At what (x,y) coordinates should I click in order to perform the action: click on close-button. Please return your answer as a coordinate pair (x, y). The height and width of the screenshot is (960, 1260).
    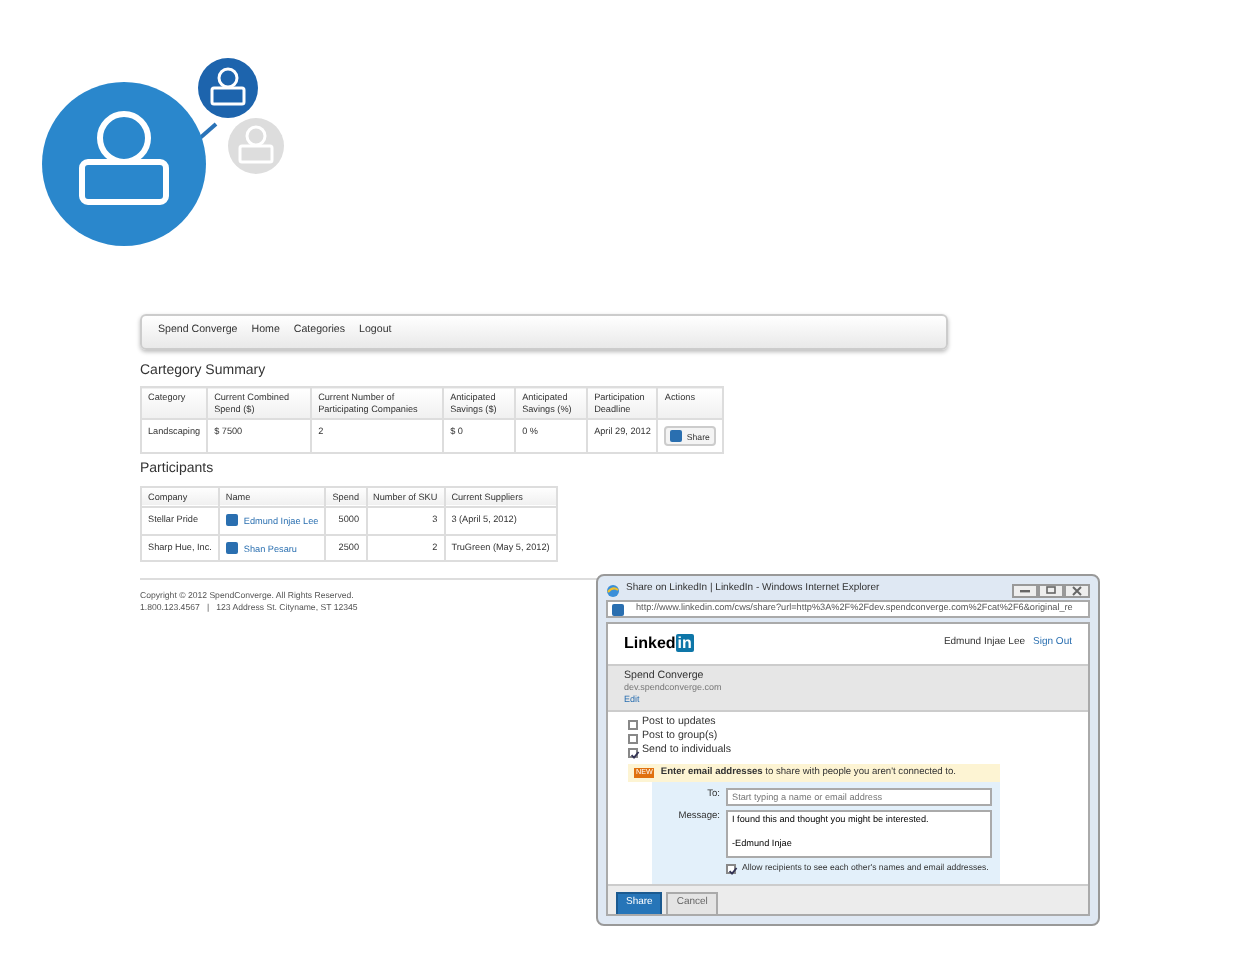
    Looking at the image, I should click on (1077, 590).